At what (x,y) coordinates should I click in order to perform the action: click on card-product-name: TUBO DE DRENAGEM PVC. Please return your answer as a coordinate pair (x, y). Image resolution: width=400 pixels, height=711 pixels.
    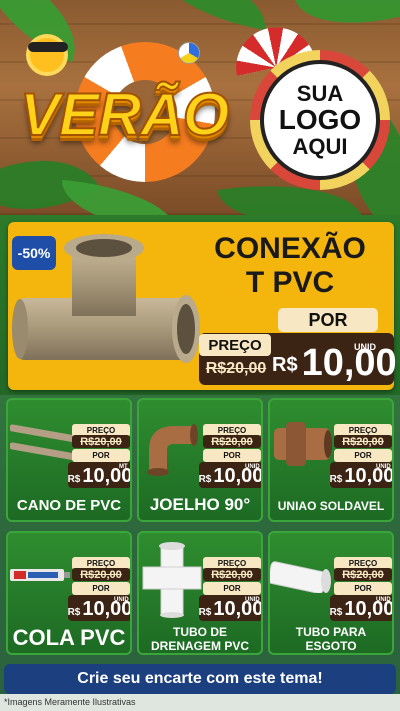
    Looking at the image, I should click on (200, 639).